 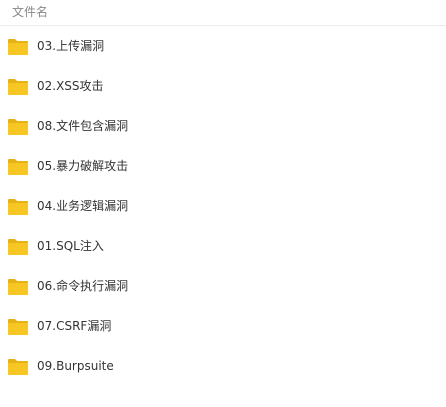 I want to click on file-row: 08.文件包含漏洞, so click(x=223, y=126).